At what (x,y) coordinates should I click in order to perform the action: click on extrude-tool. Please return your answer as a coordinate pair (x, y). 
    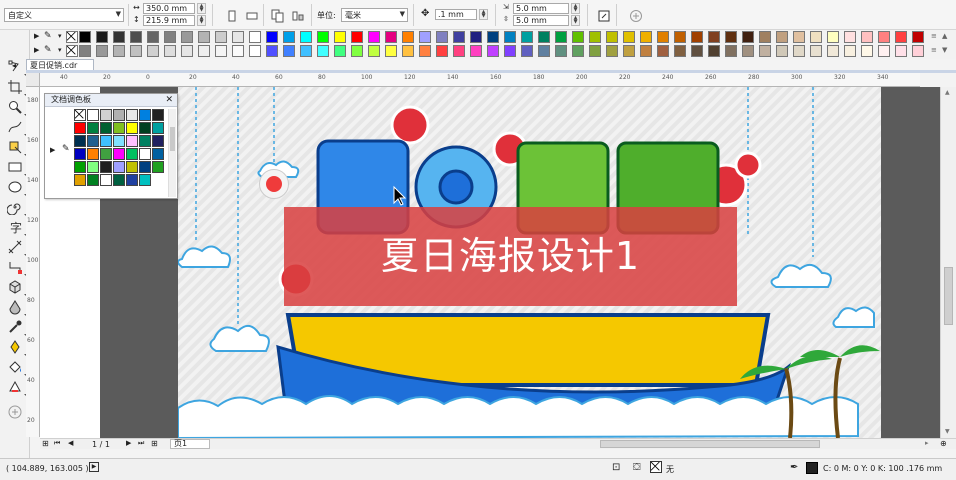
    Looking at the image, I should click on (17, 288).